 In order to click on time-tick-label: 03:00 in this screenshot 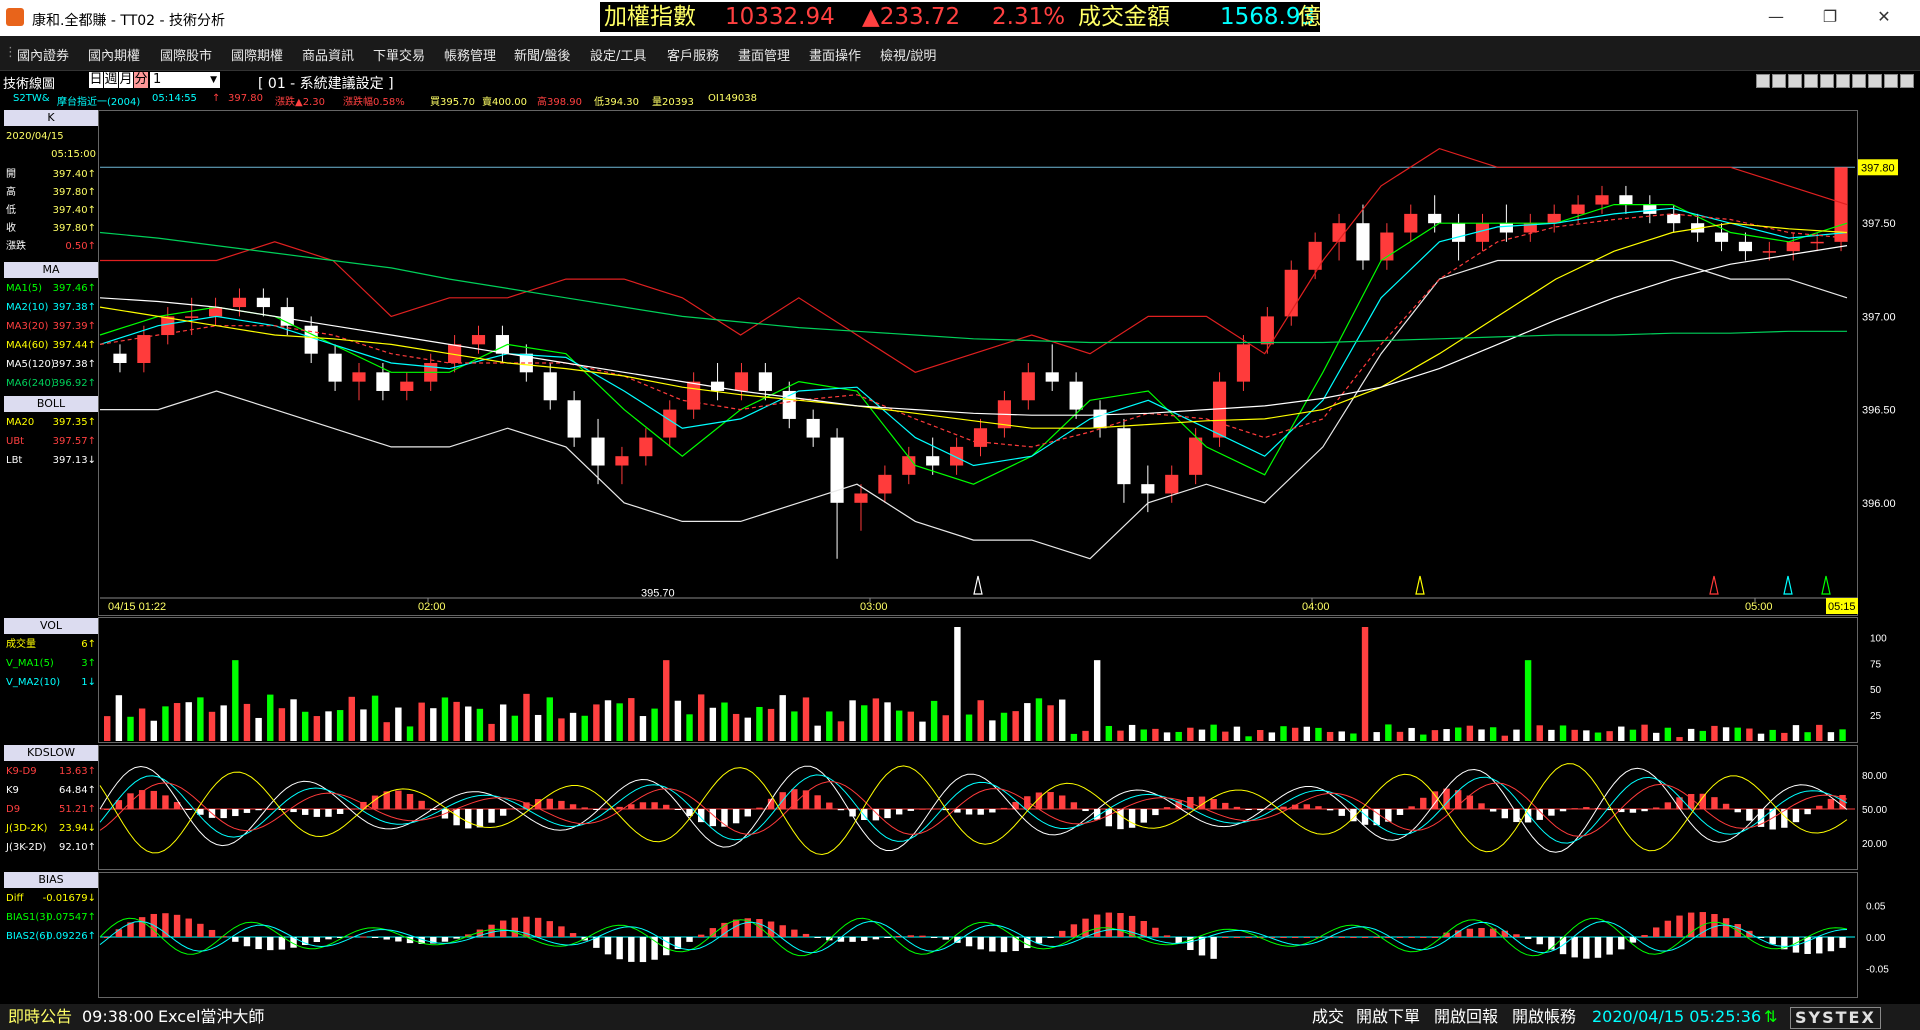, I will do `click(874, 607)`.